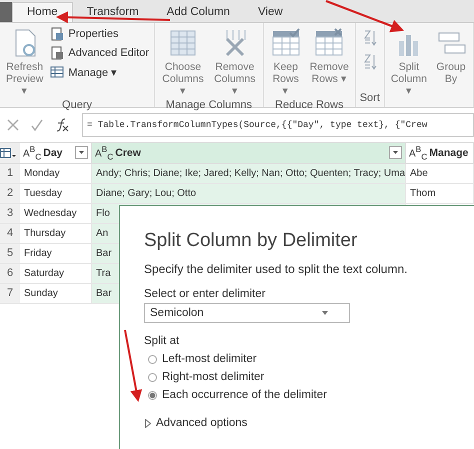 The width and height of the screenshot is (474, 449). What do you see at coordinates (148, 423) in the screenshot?
I see `triangle-right-icon` at bounding box center [148, 423].